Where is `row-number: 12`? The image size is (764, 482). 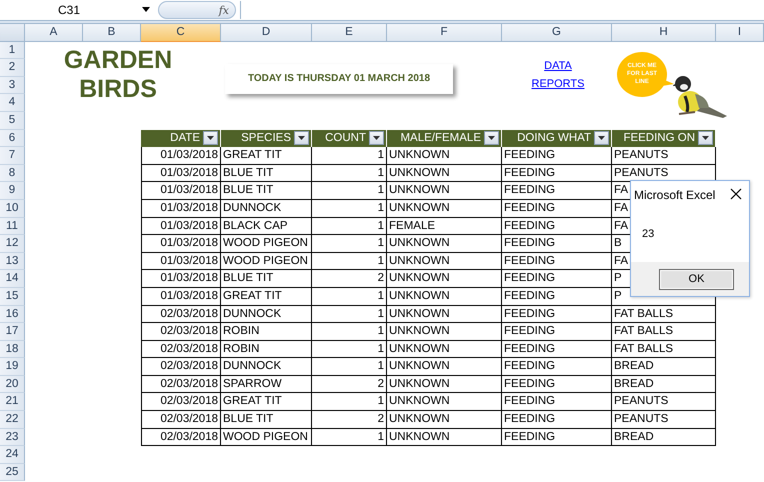 row-number: 12 is located at coordinates (12, 244).